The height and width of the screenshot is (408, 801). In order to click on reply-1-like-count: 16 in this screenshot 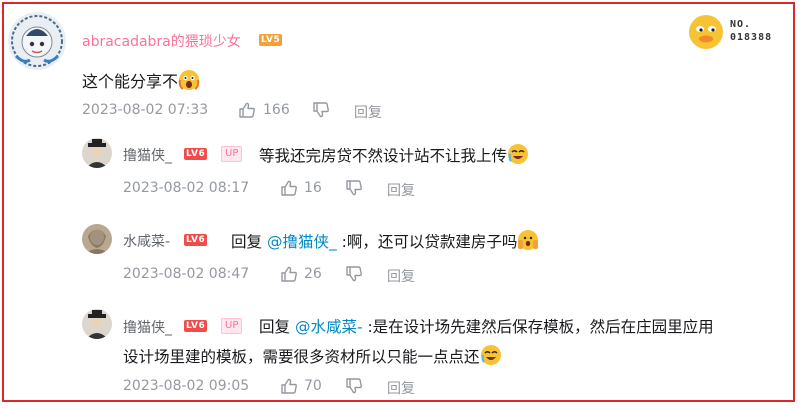, I will do `click(313, 188)`.